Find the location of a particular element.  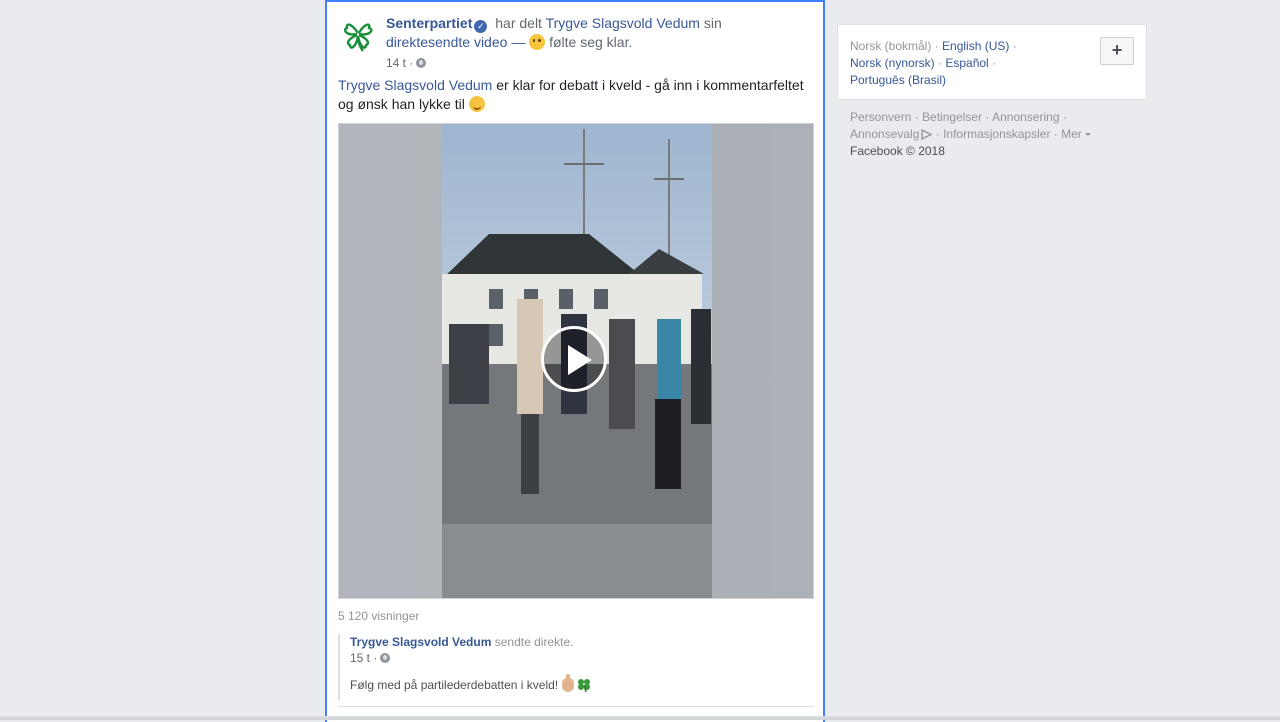

chevron-down-icon is located at coordinates (1087, 134).